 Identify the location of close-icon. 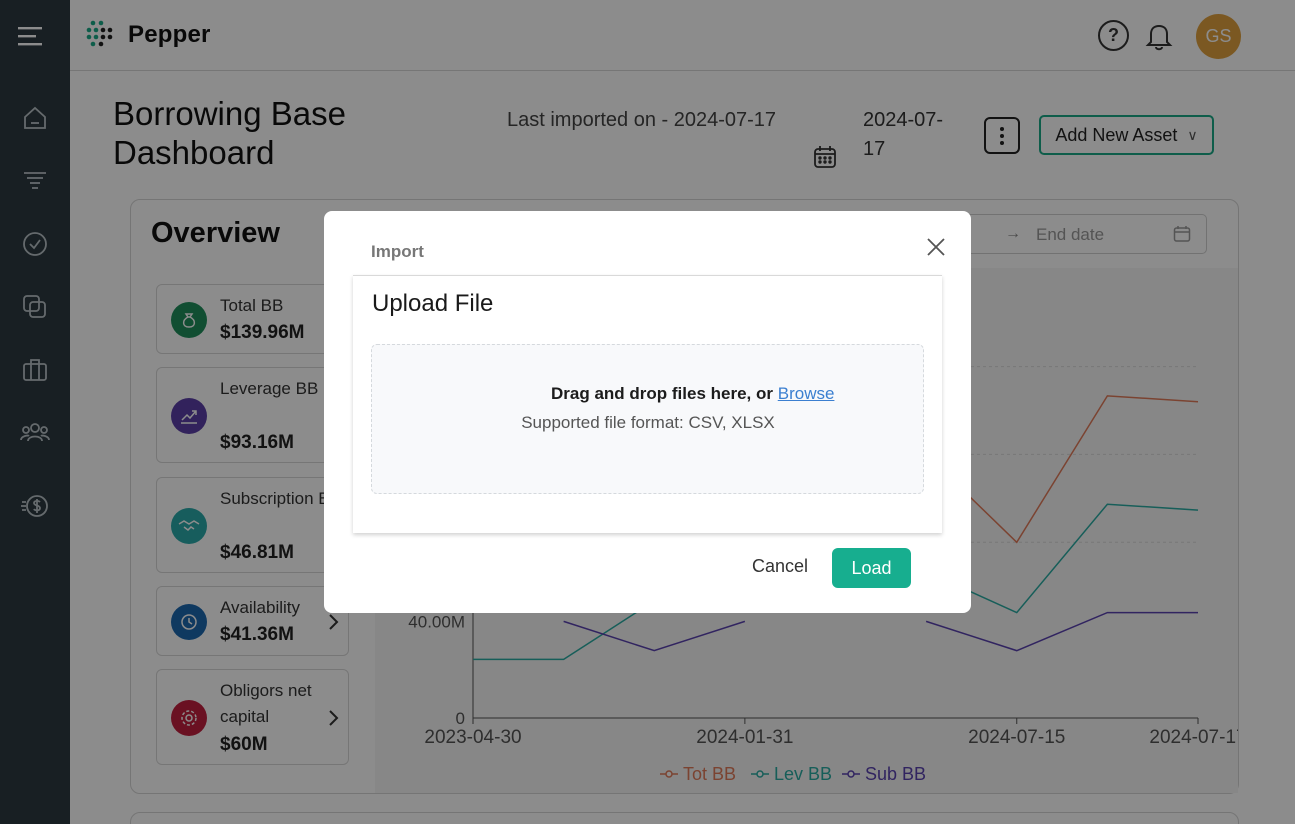
(936, 247).